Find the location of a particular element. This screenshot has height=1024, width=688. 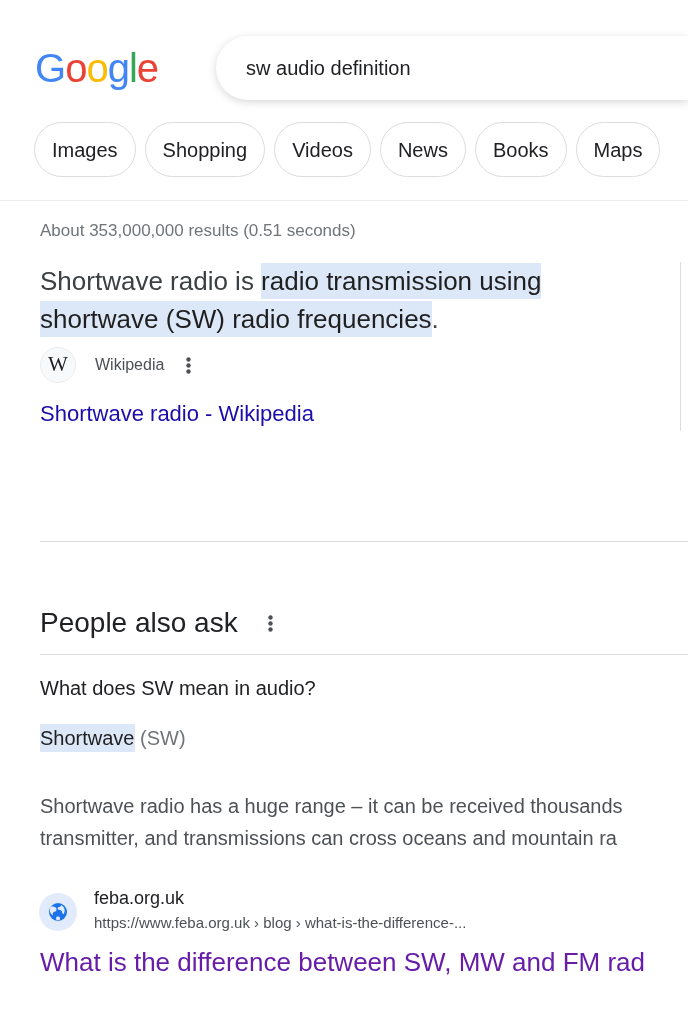

result-link: Shortwave radio - Wikipedia is located at coordinates (177, 414).